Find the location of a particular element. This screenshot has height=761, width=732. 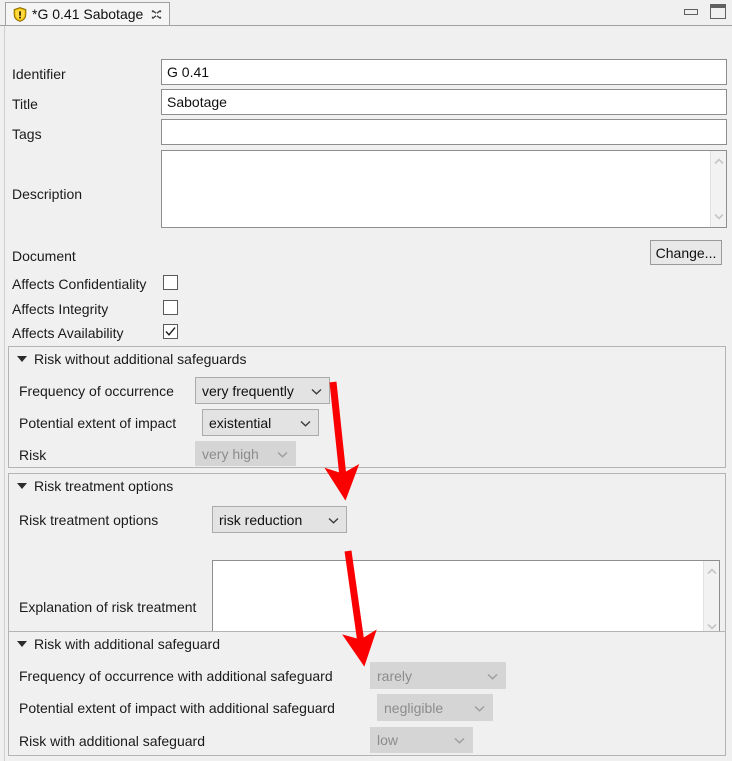

risk-with-safeguard-value: low is located at coordinates (388, 740).